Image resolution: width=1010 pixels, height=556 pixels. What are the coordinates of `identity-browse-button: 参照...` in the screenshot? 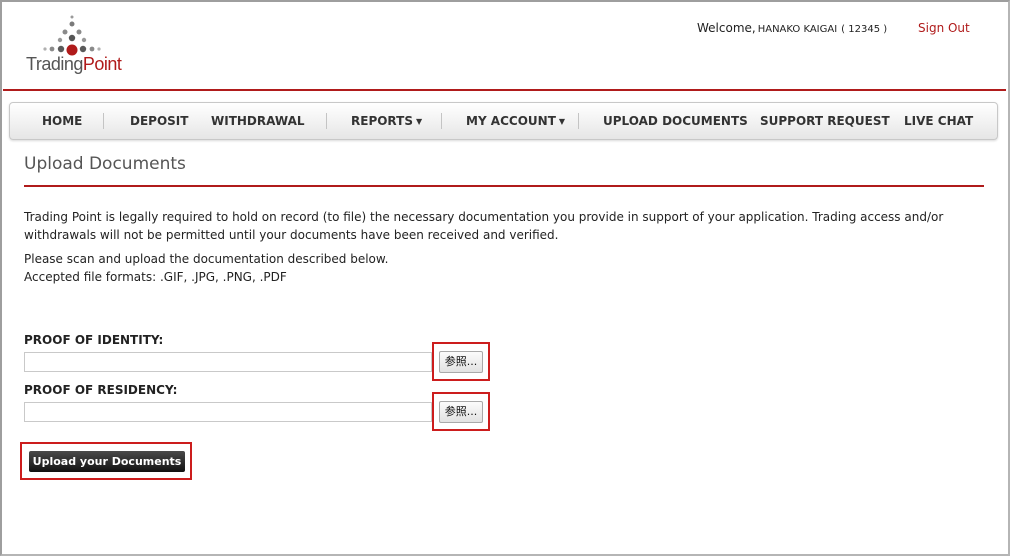 It's located at (461, 362).